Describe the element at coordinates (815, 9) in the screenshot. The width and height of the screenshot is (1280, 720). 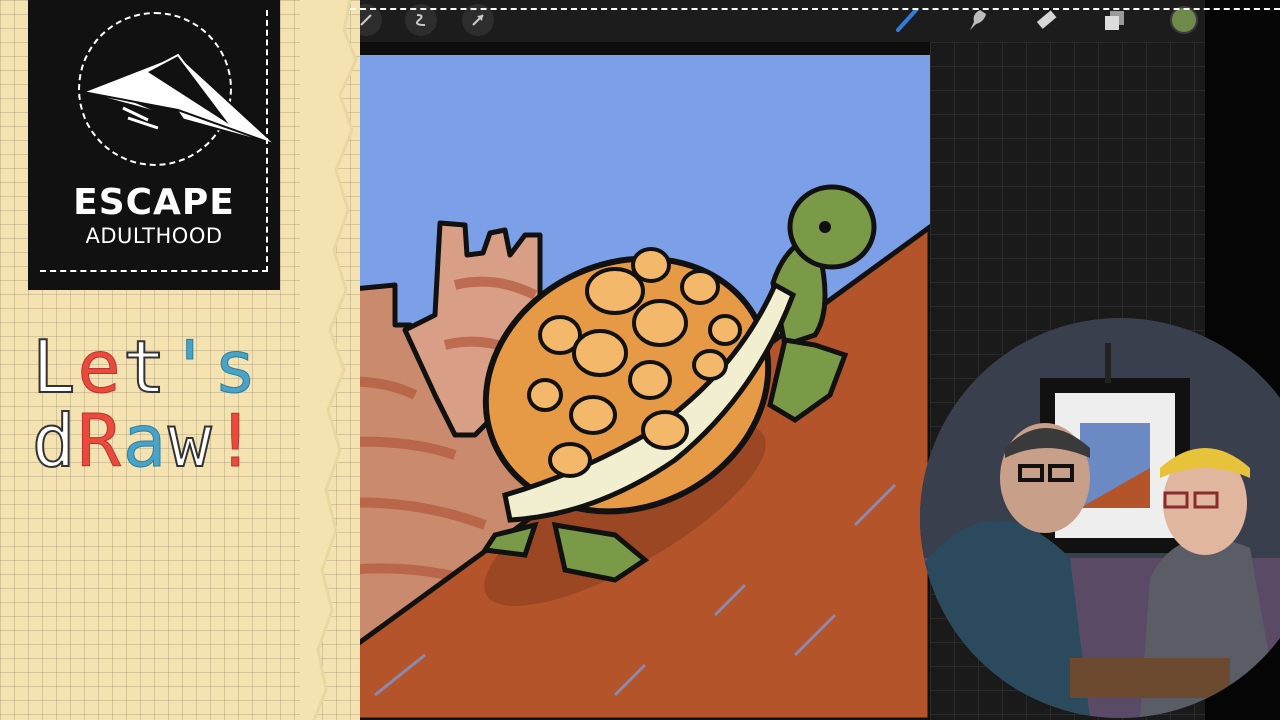
I see `dashed-guide-line` at that location.